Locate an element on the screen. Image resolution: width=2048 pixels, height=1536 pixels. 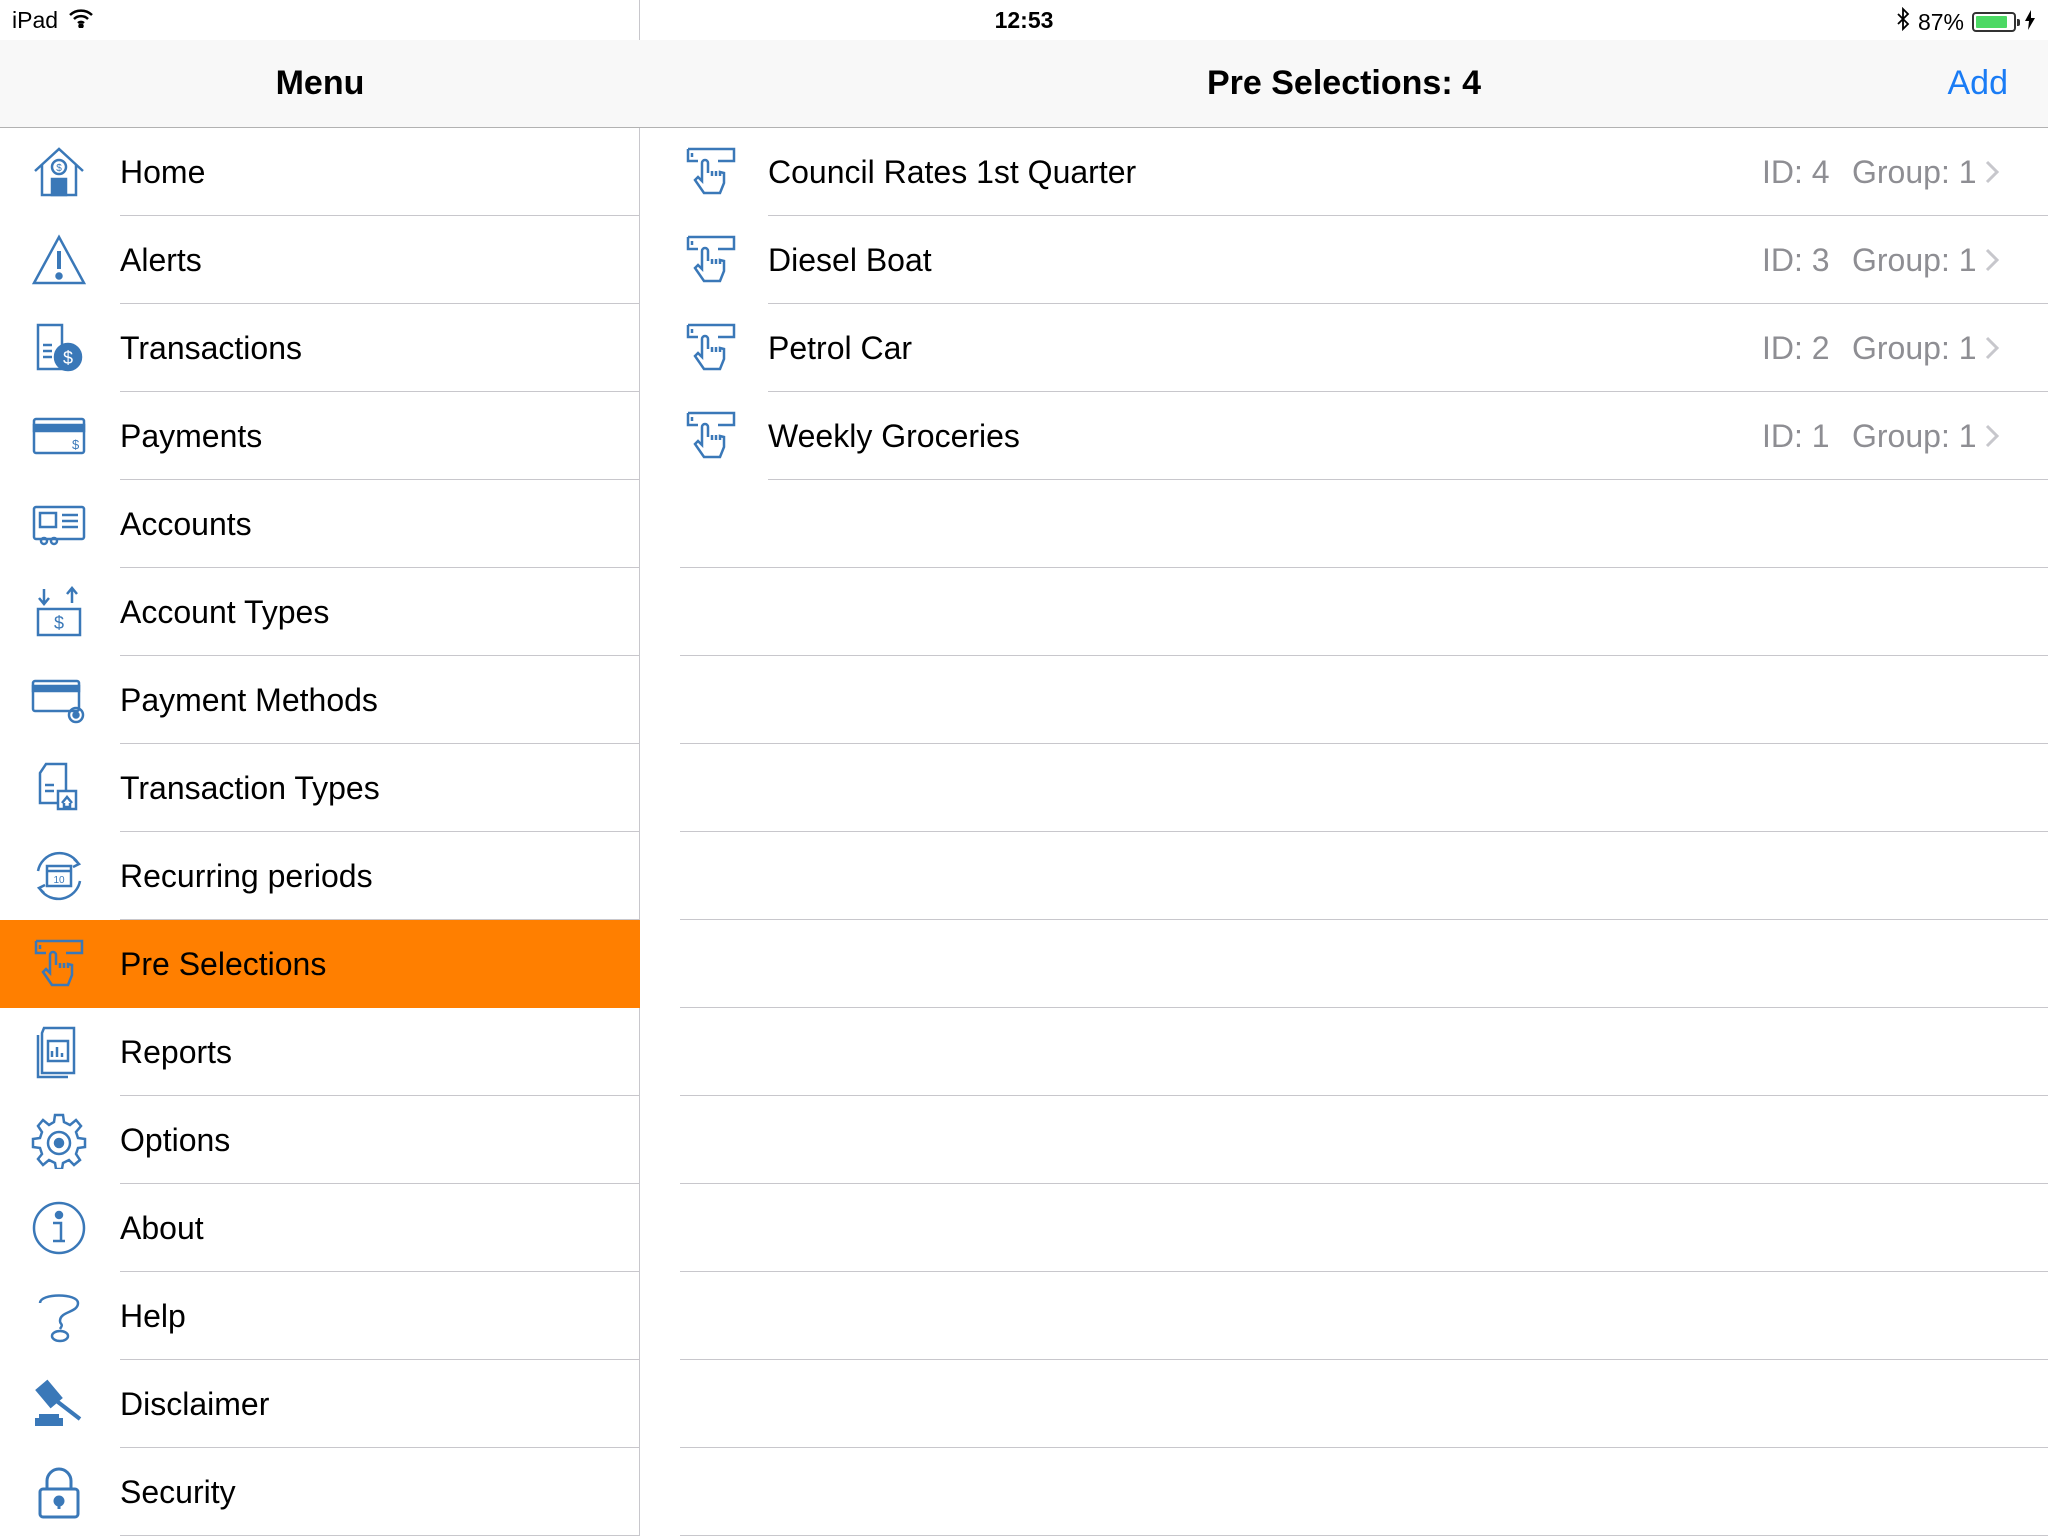
accounts-icon is located at coordinates (59, 524).